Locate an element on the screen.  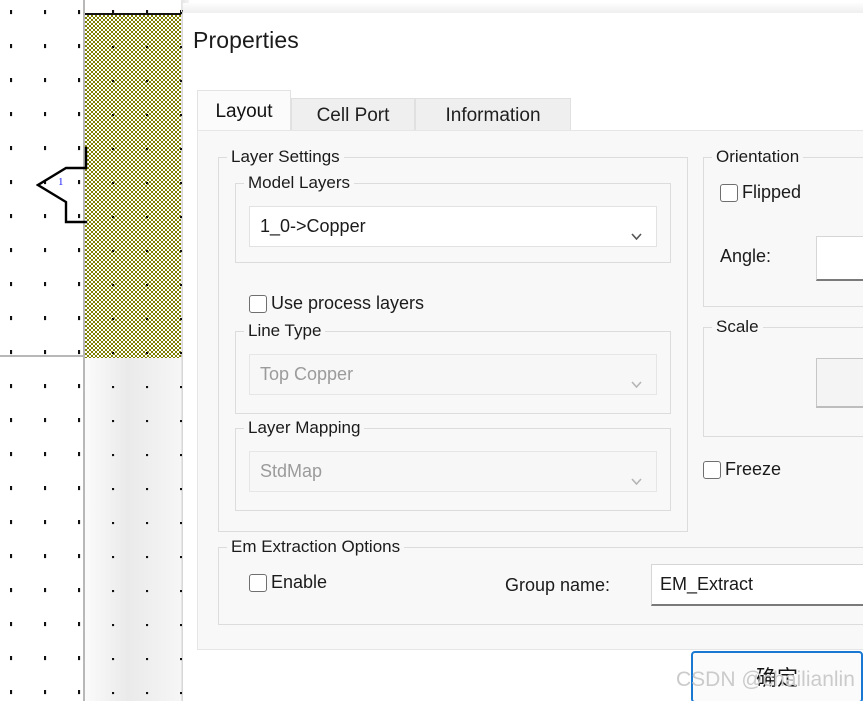
line-type-value: Top Copper is located at coordinates (307, 374).